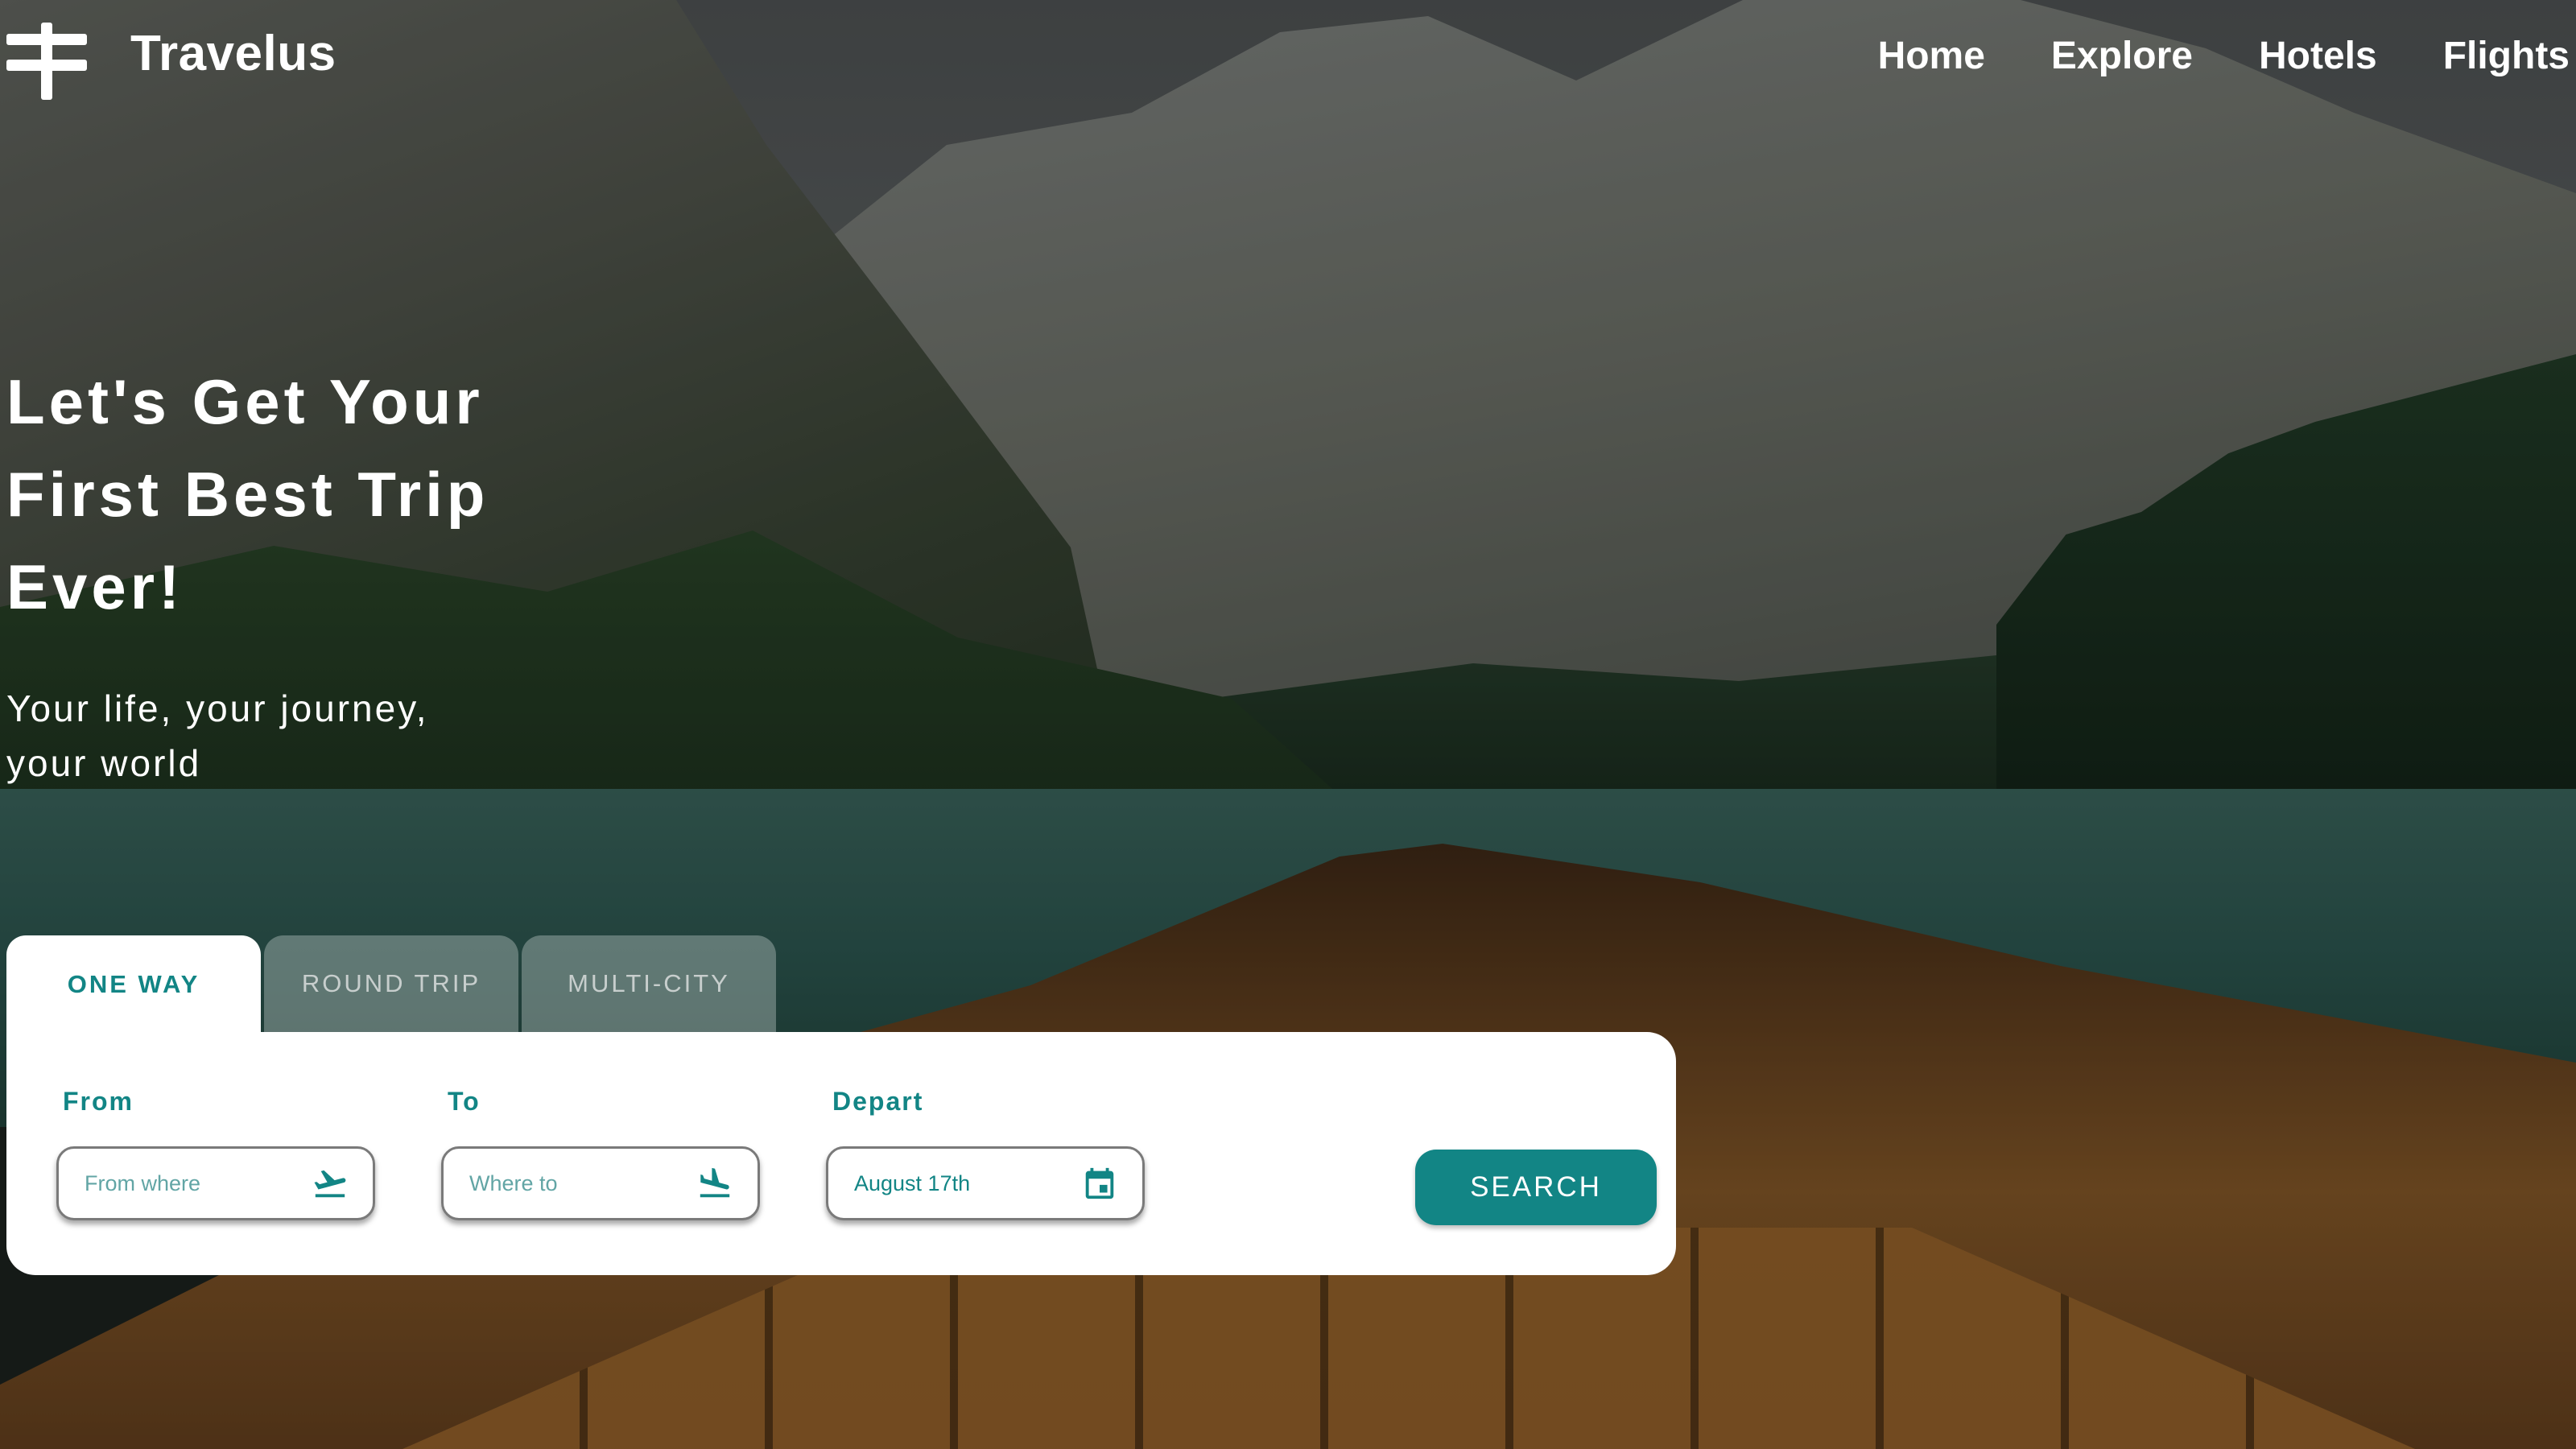 This screenshot has height=1449, width=2576. Describe the element at coordinates (104, 763) in the screenshot. I see `hero-subtitle-line: your world` at that location.